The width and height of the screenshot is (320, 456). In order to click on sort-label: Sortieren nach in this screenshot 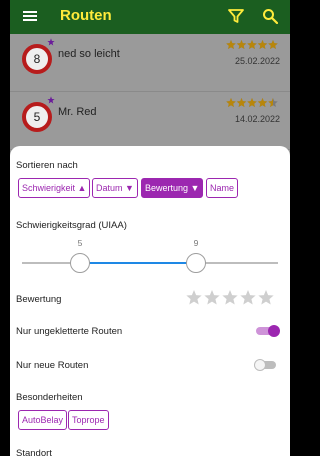, I will do `click(47, 165)`.